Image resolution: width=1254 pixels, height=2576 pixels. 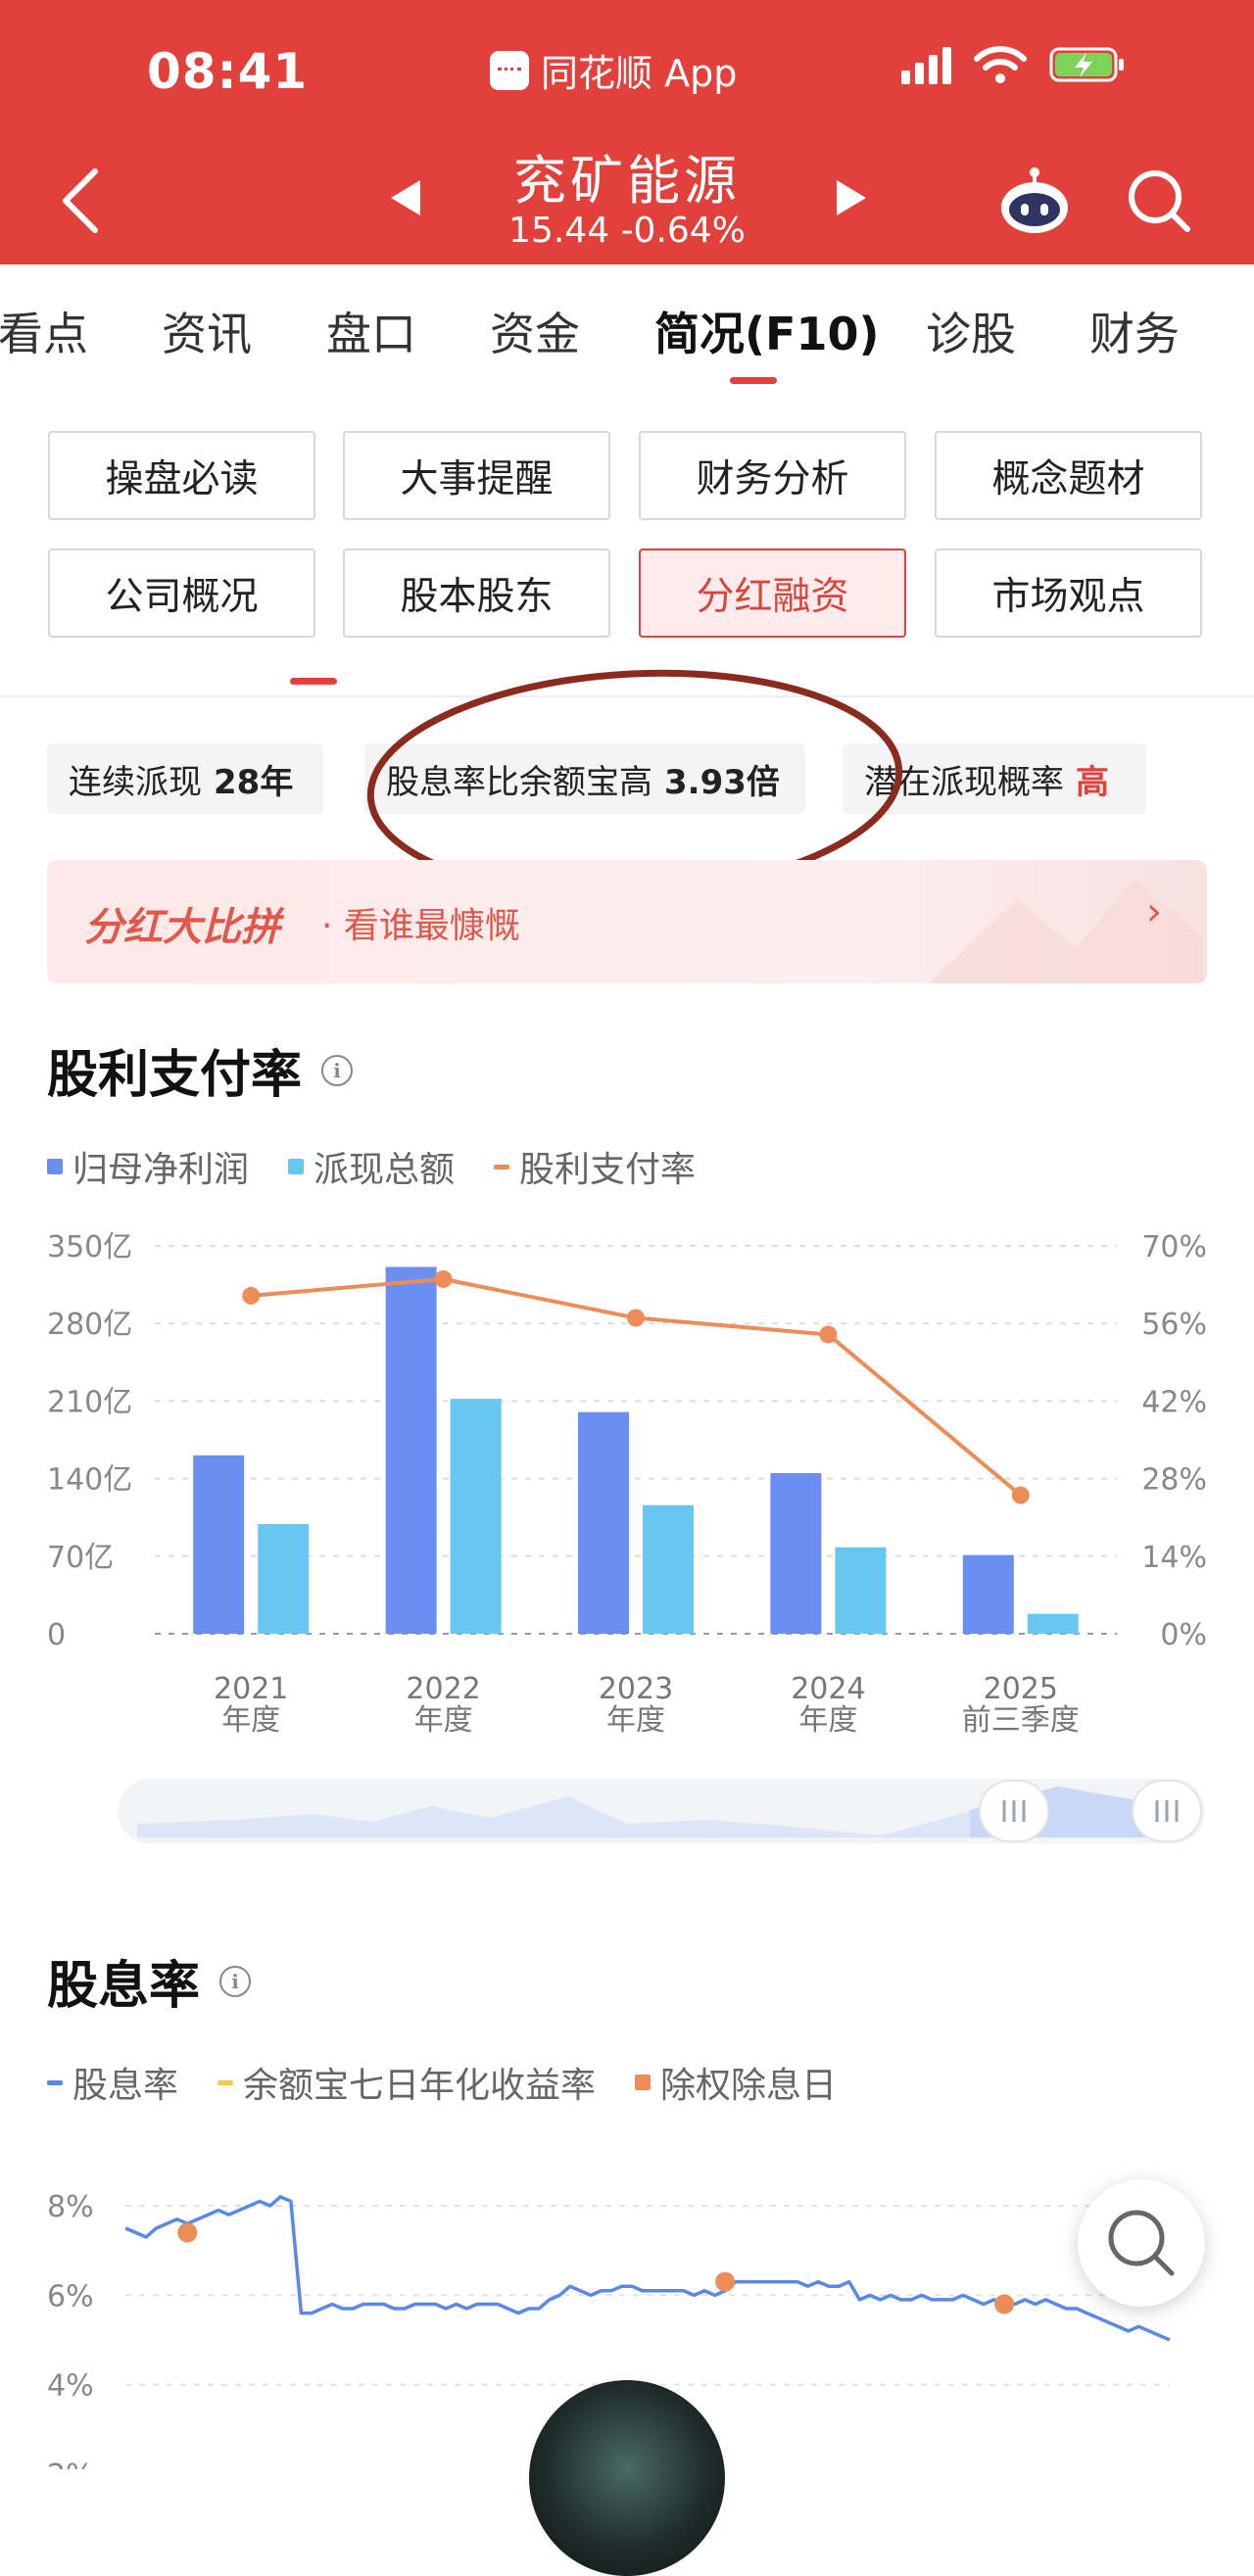 What do you see at coordinates (828, 1689) in the screenshot?
I see `x-tick-label: 2024` at bounding box center [828, 1689].